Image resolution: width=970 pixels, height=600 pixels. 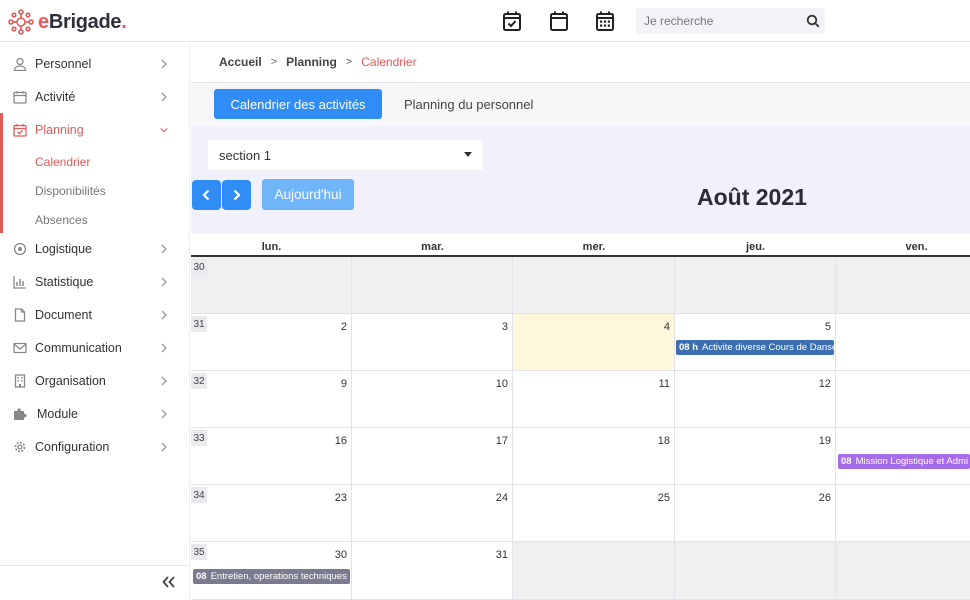 I want to click on search-icon, so click(x=813, y=21).